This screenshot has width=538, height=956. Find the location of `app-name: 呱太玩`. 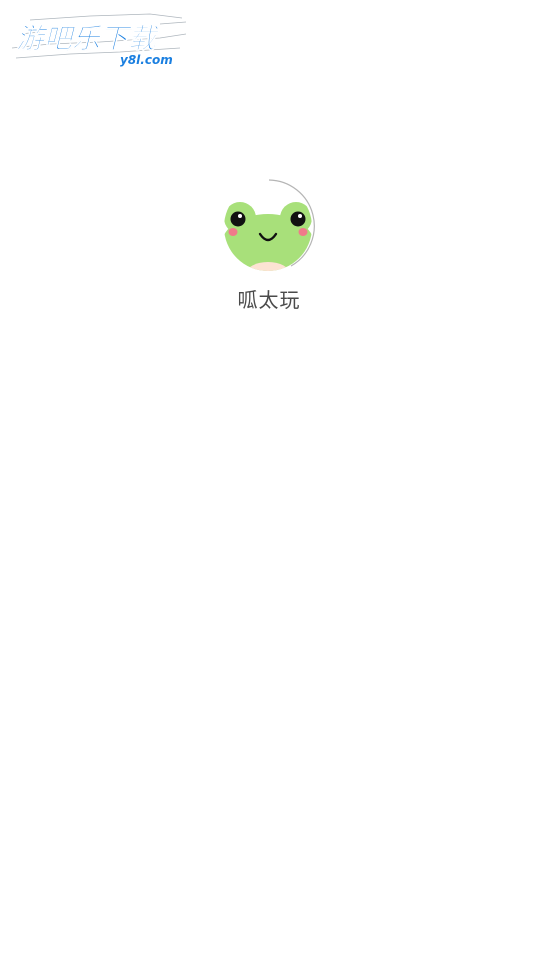

app-name: 呱太玩 is located at coordinates (269, 300).